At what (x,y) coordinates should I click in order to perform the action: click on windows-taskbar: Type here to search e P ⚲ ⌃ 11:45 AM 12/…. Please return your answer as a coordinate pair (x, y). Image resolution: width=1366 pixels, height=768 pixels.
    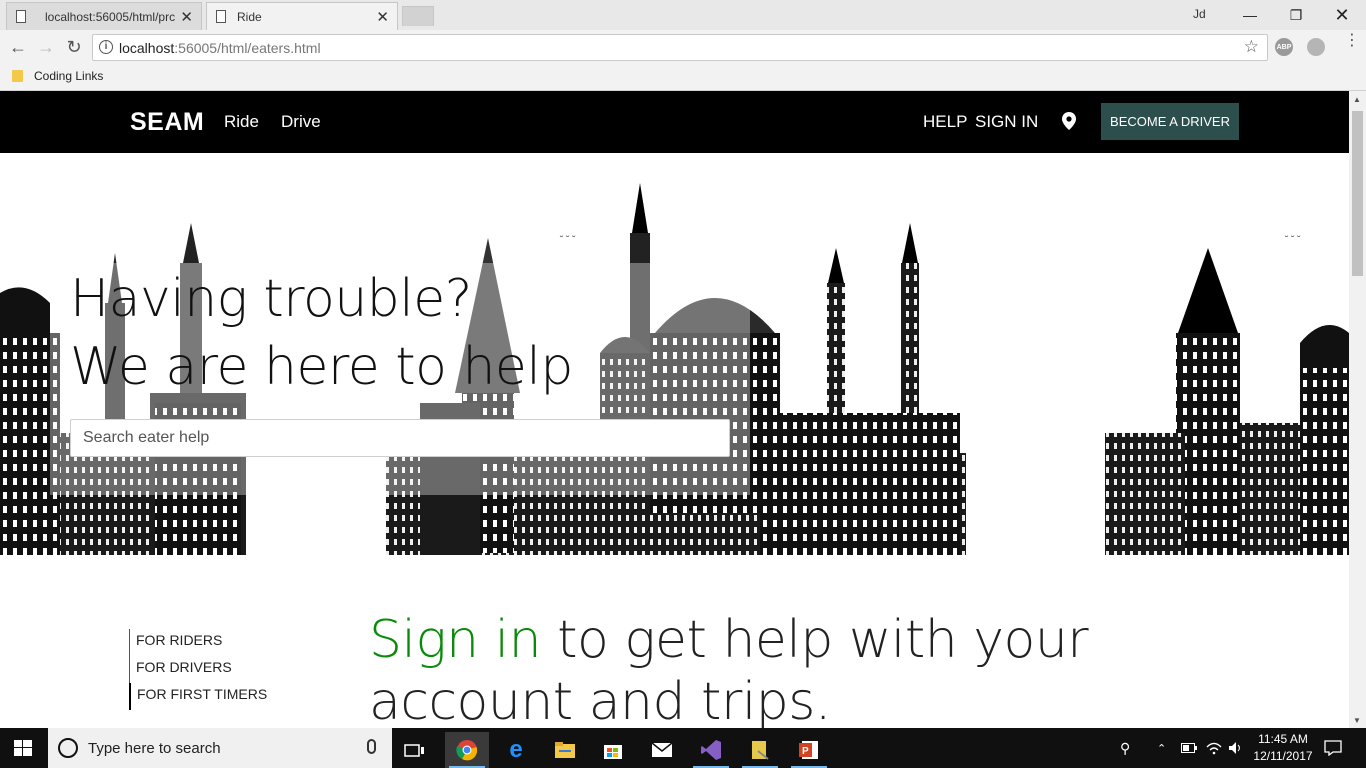
    Looking at the image, I should click on (683, 748).